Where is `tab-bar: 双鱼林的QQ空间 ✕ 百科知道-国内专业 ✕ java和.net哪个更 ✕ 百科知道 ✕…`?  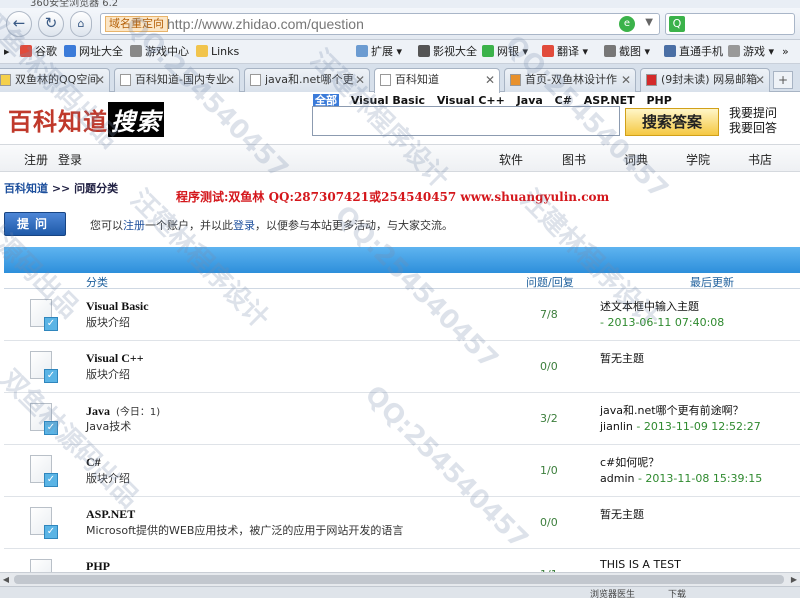 tab-bar: 双鱼林的QQ空间 ✕ 百科知道-国内专业 ✕ java和.net哪个更 ✕ 百科知道 ✕… is located at coordinates (400, 78).